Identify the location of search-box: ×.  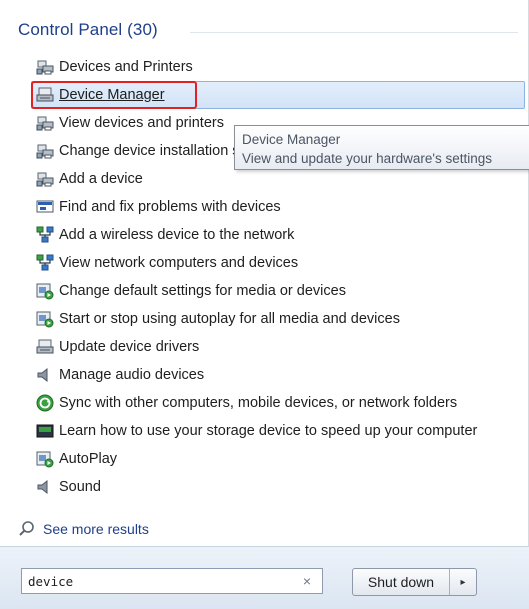
(172, 581).